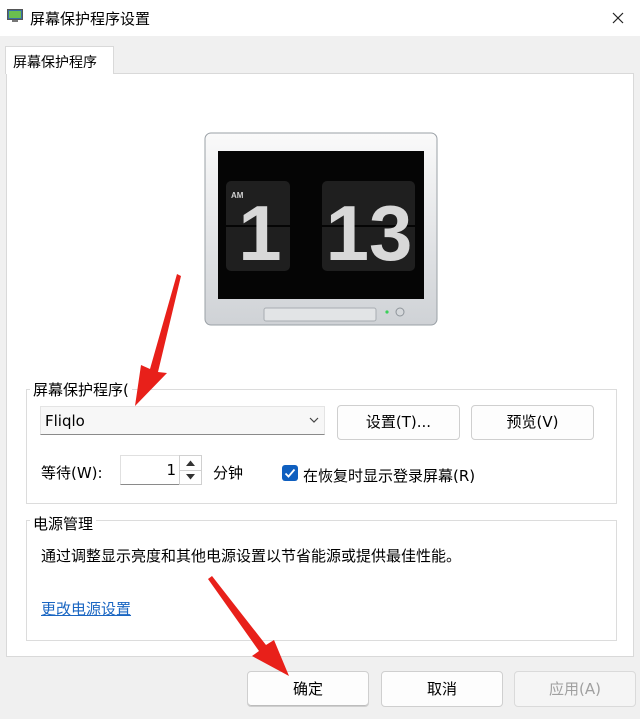  Describe the element at coordinates (150, 470) in the screenshot. I see `wait-minutes-input: 1` at that location.